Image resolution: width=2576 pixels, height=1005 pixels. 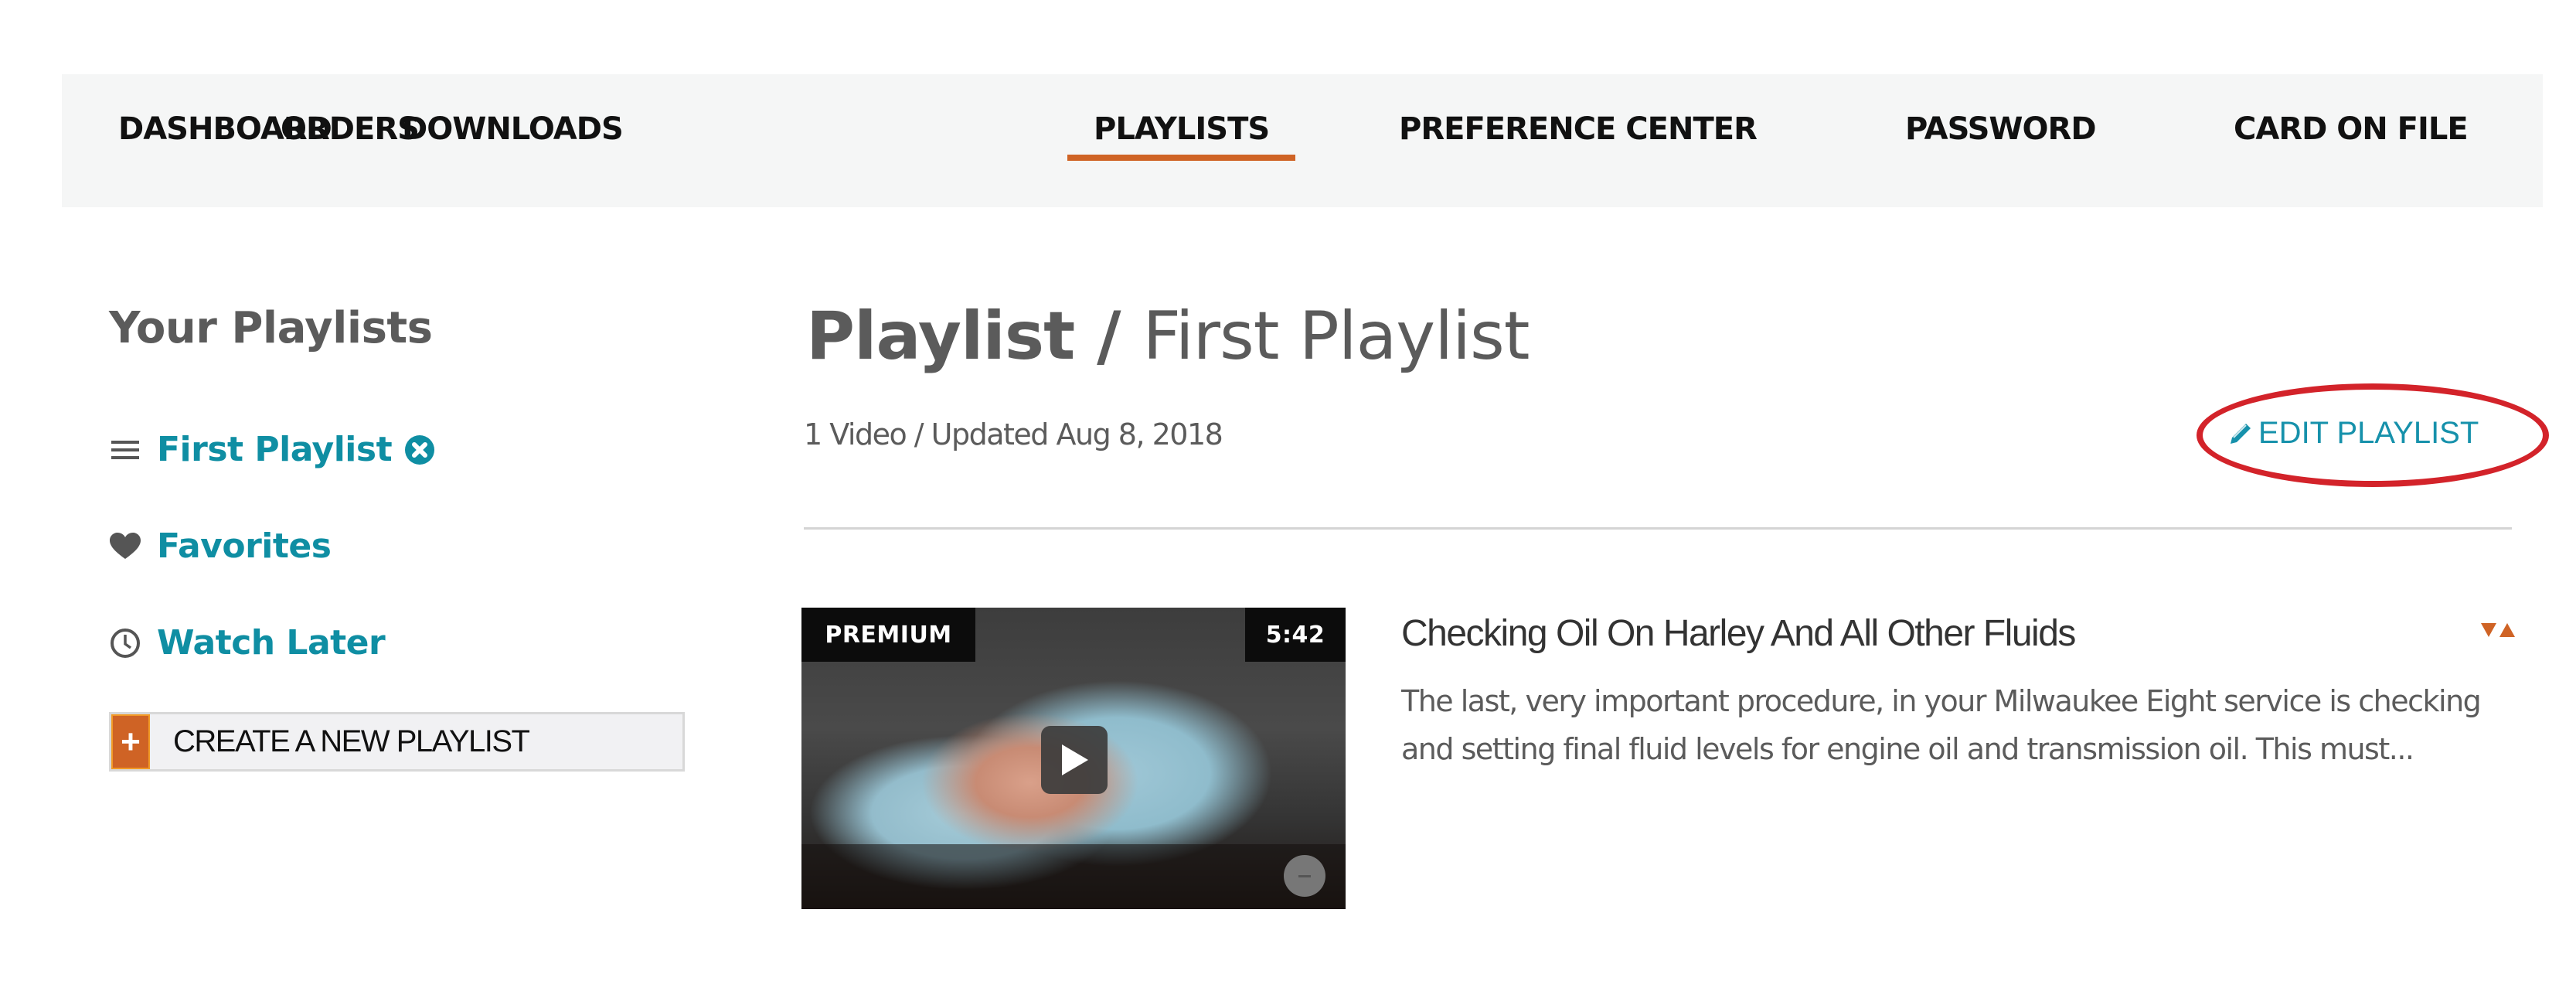 I want to click on create-playlist-label: CREATE A NEW PLAYLIST, so click(x=351, y=741).